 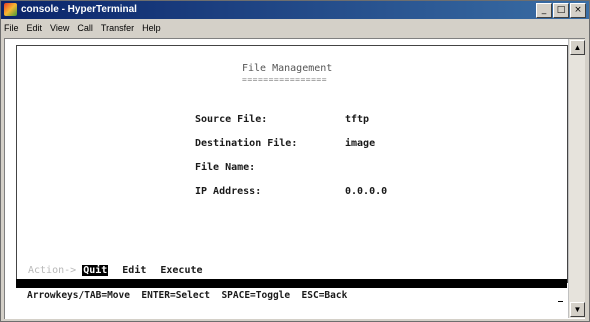 What do you see at coordinates (228, 191) in the screenshot?
I see `ip-address-label: IP Address:` at bounding box center [228, 191].